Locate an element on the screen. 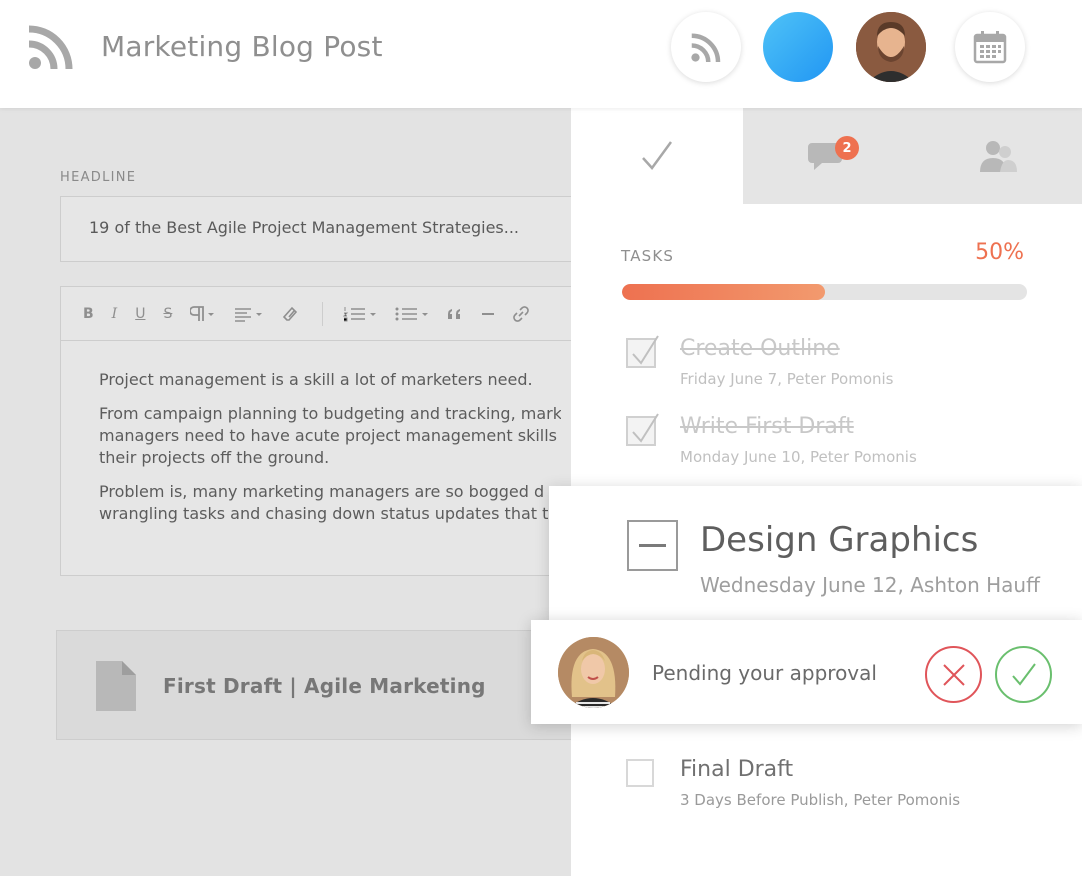 Image resolution: width=1082 pixels, height=876 pixels. task-name: Create Outline is located at coordinates (760, 348).